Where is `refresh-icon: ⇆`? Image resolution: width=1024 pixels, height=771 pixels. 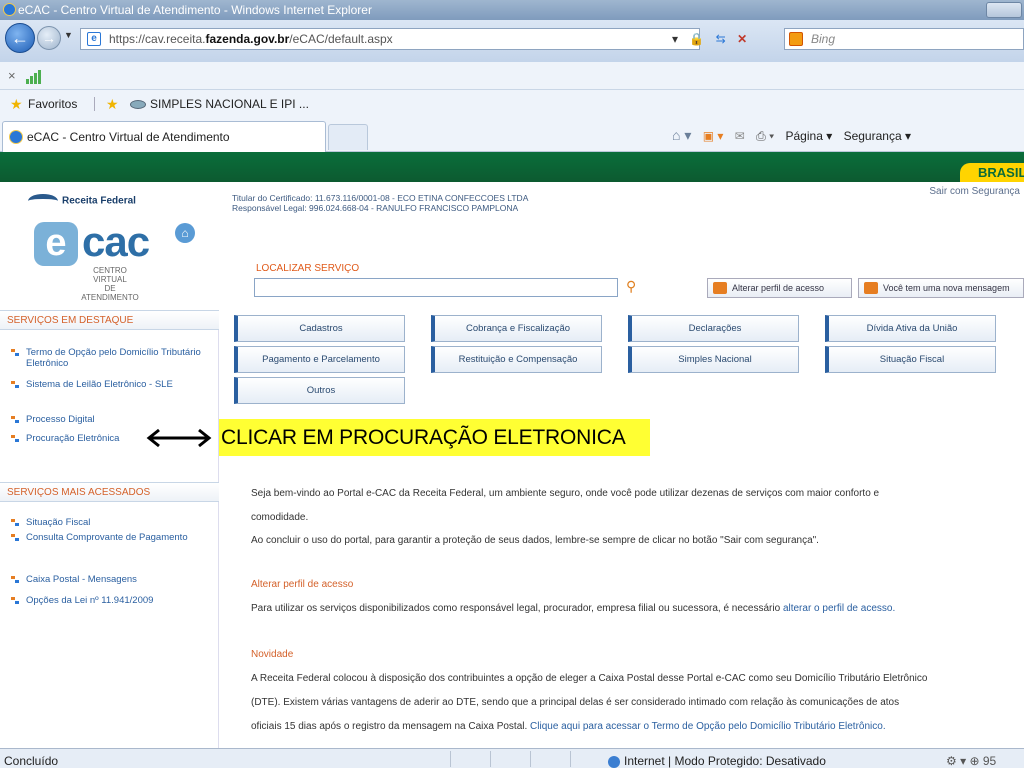
refresh-icon: ⇆ is located at coordinates (721, 39).